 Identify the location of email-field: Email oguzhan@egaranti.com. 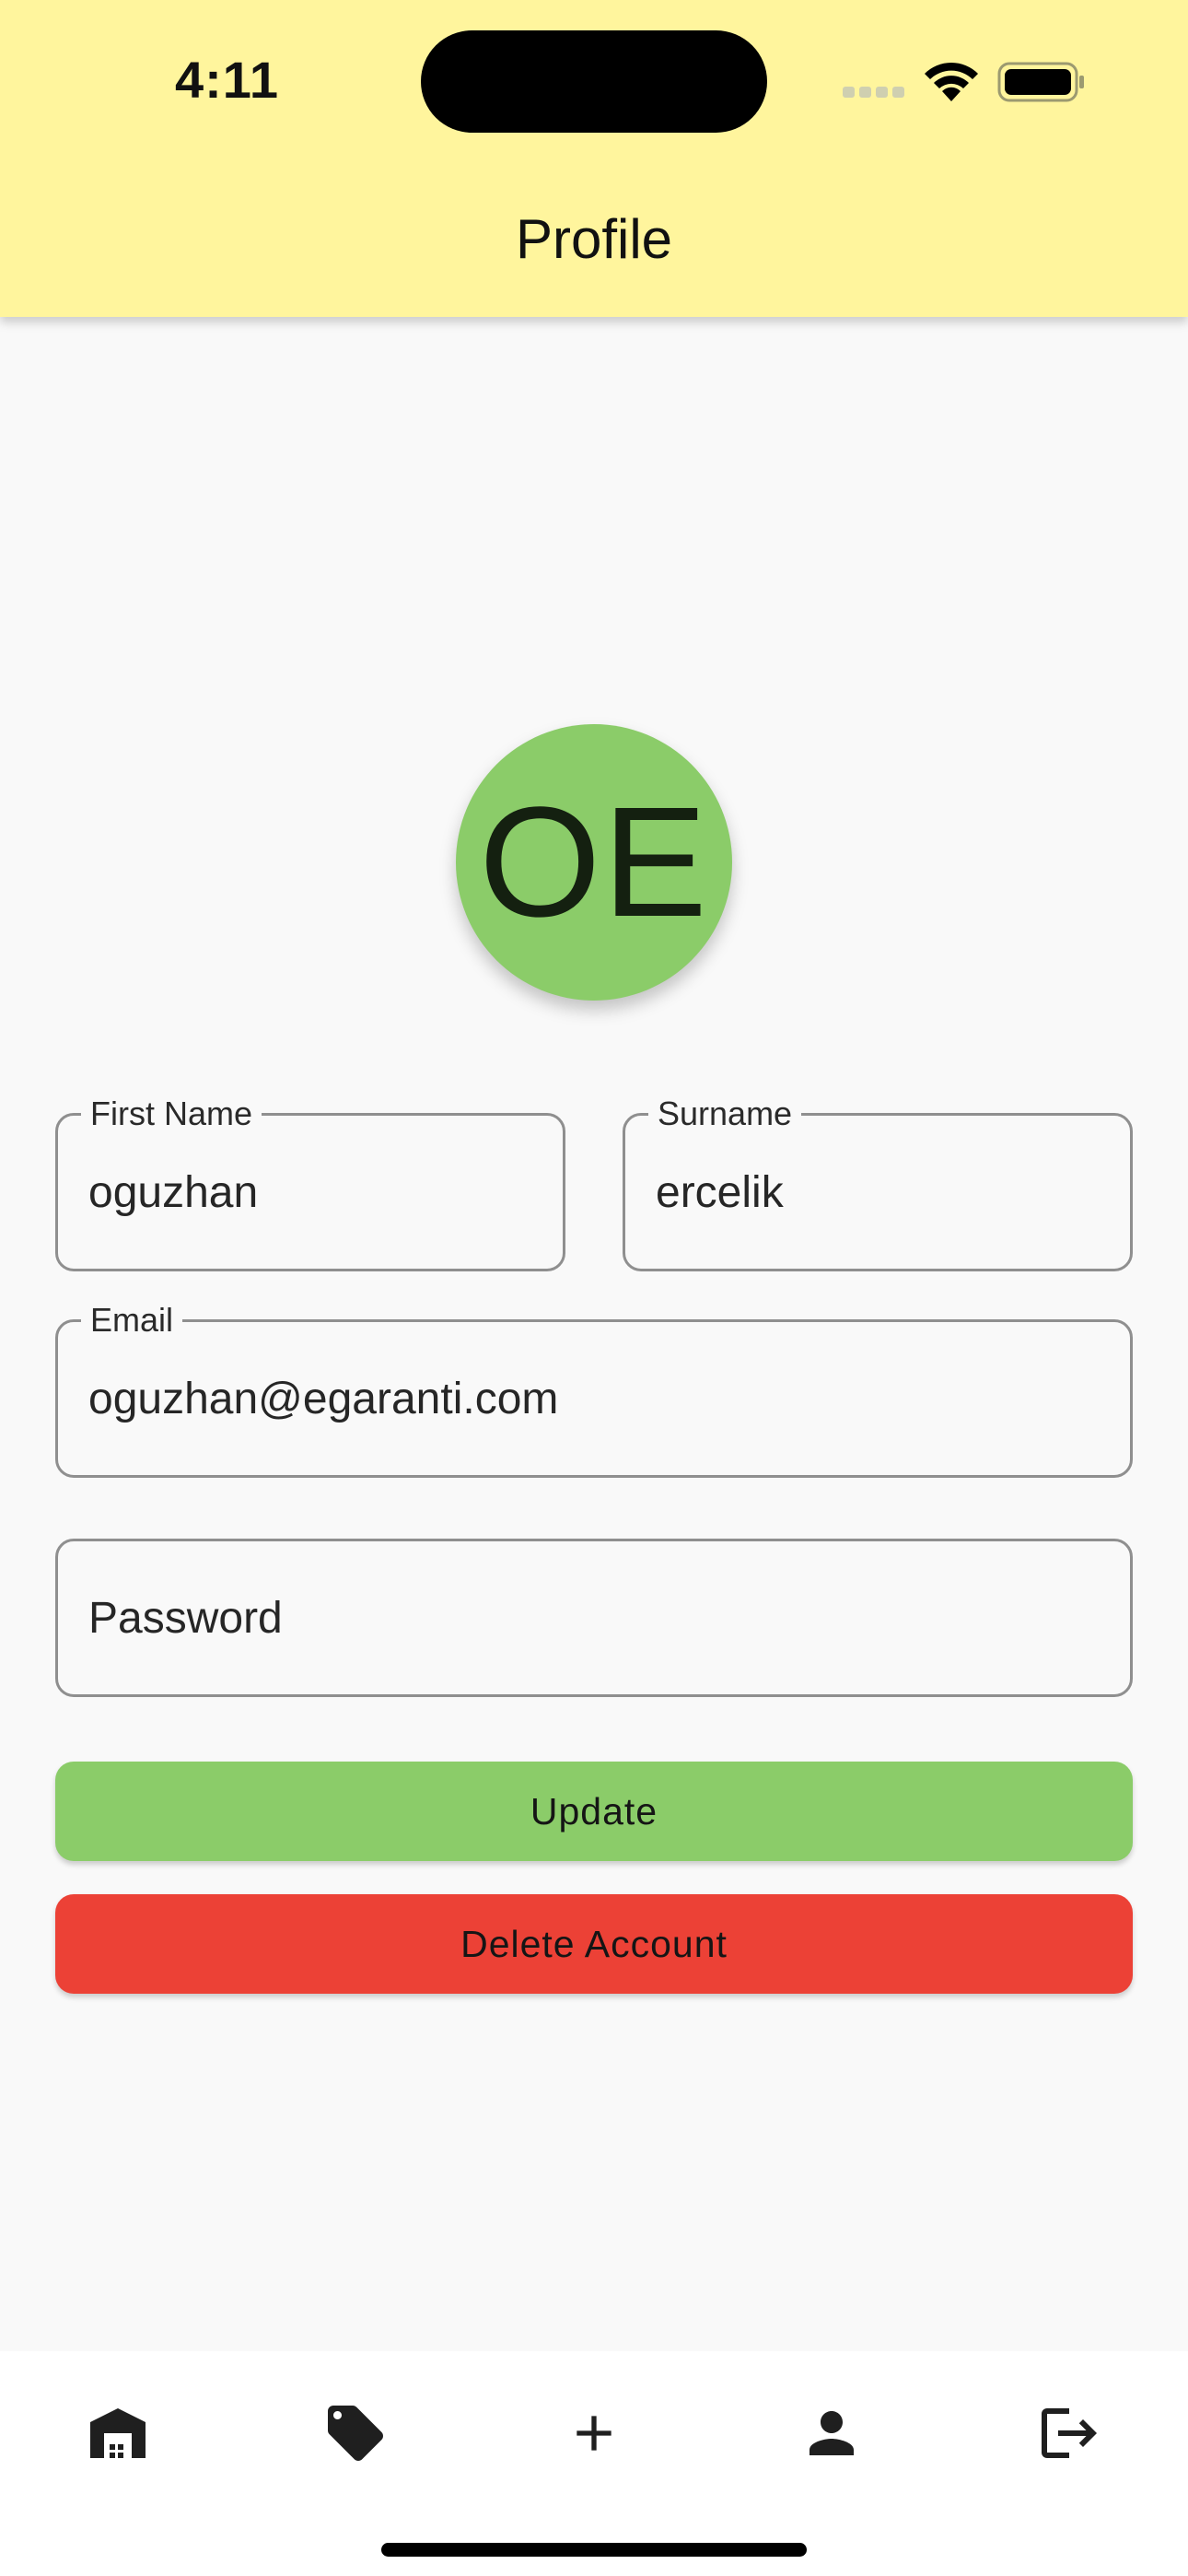
(594, 1389).